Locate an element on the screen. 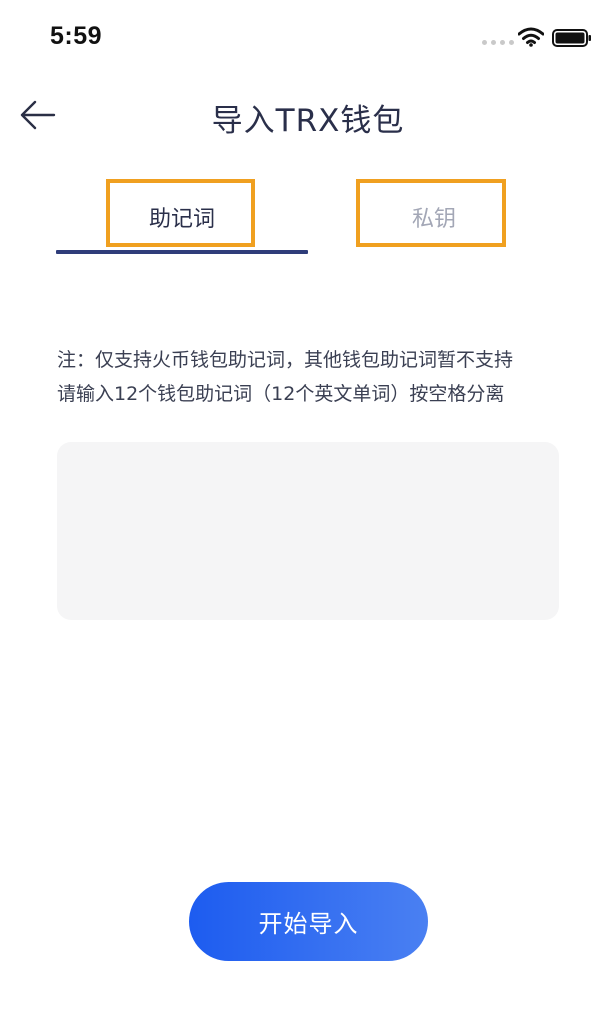 Image resolution: width=616 pixels, height=1019 pixels. tab-private-key: 私钥 is located at coordinates (434, 214).